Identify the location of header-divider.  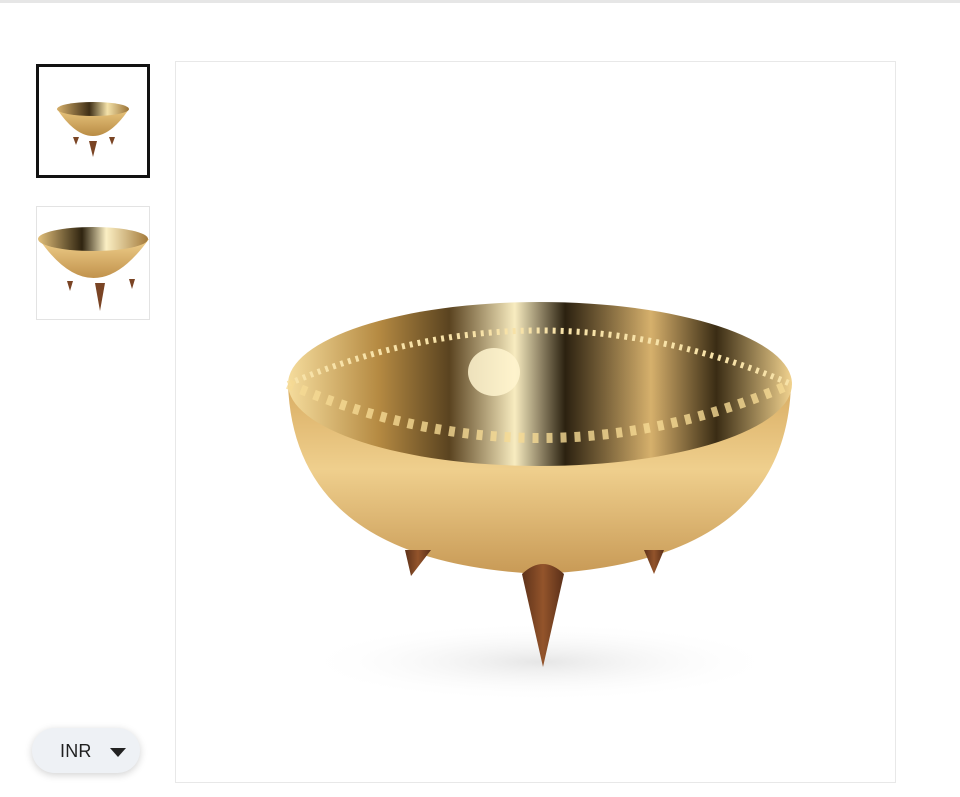
(480, 1).